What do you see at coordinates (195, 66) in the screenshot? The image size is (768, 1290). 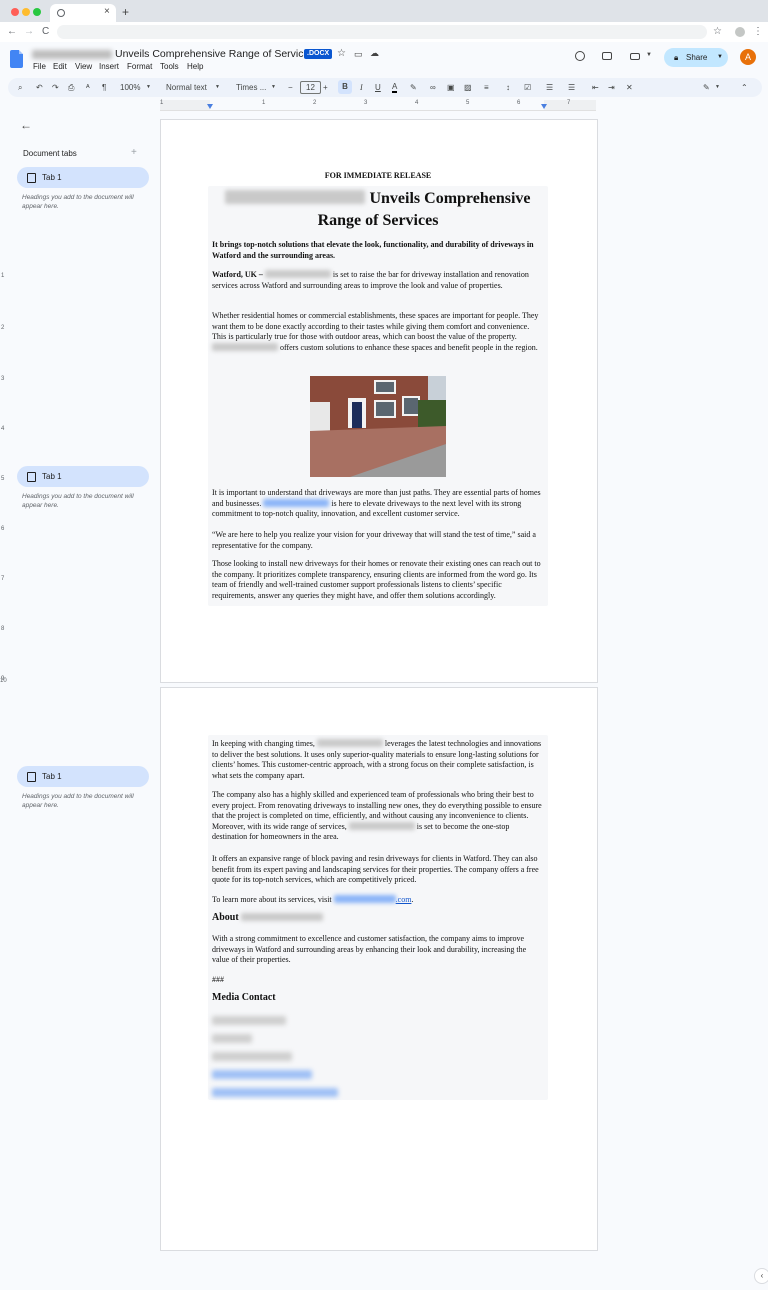 I see `menu-help: Help` at bounding box center [195, 66].